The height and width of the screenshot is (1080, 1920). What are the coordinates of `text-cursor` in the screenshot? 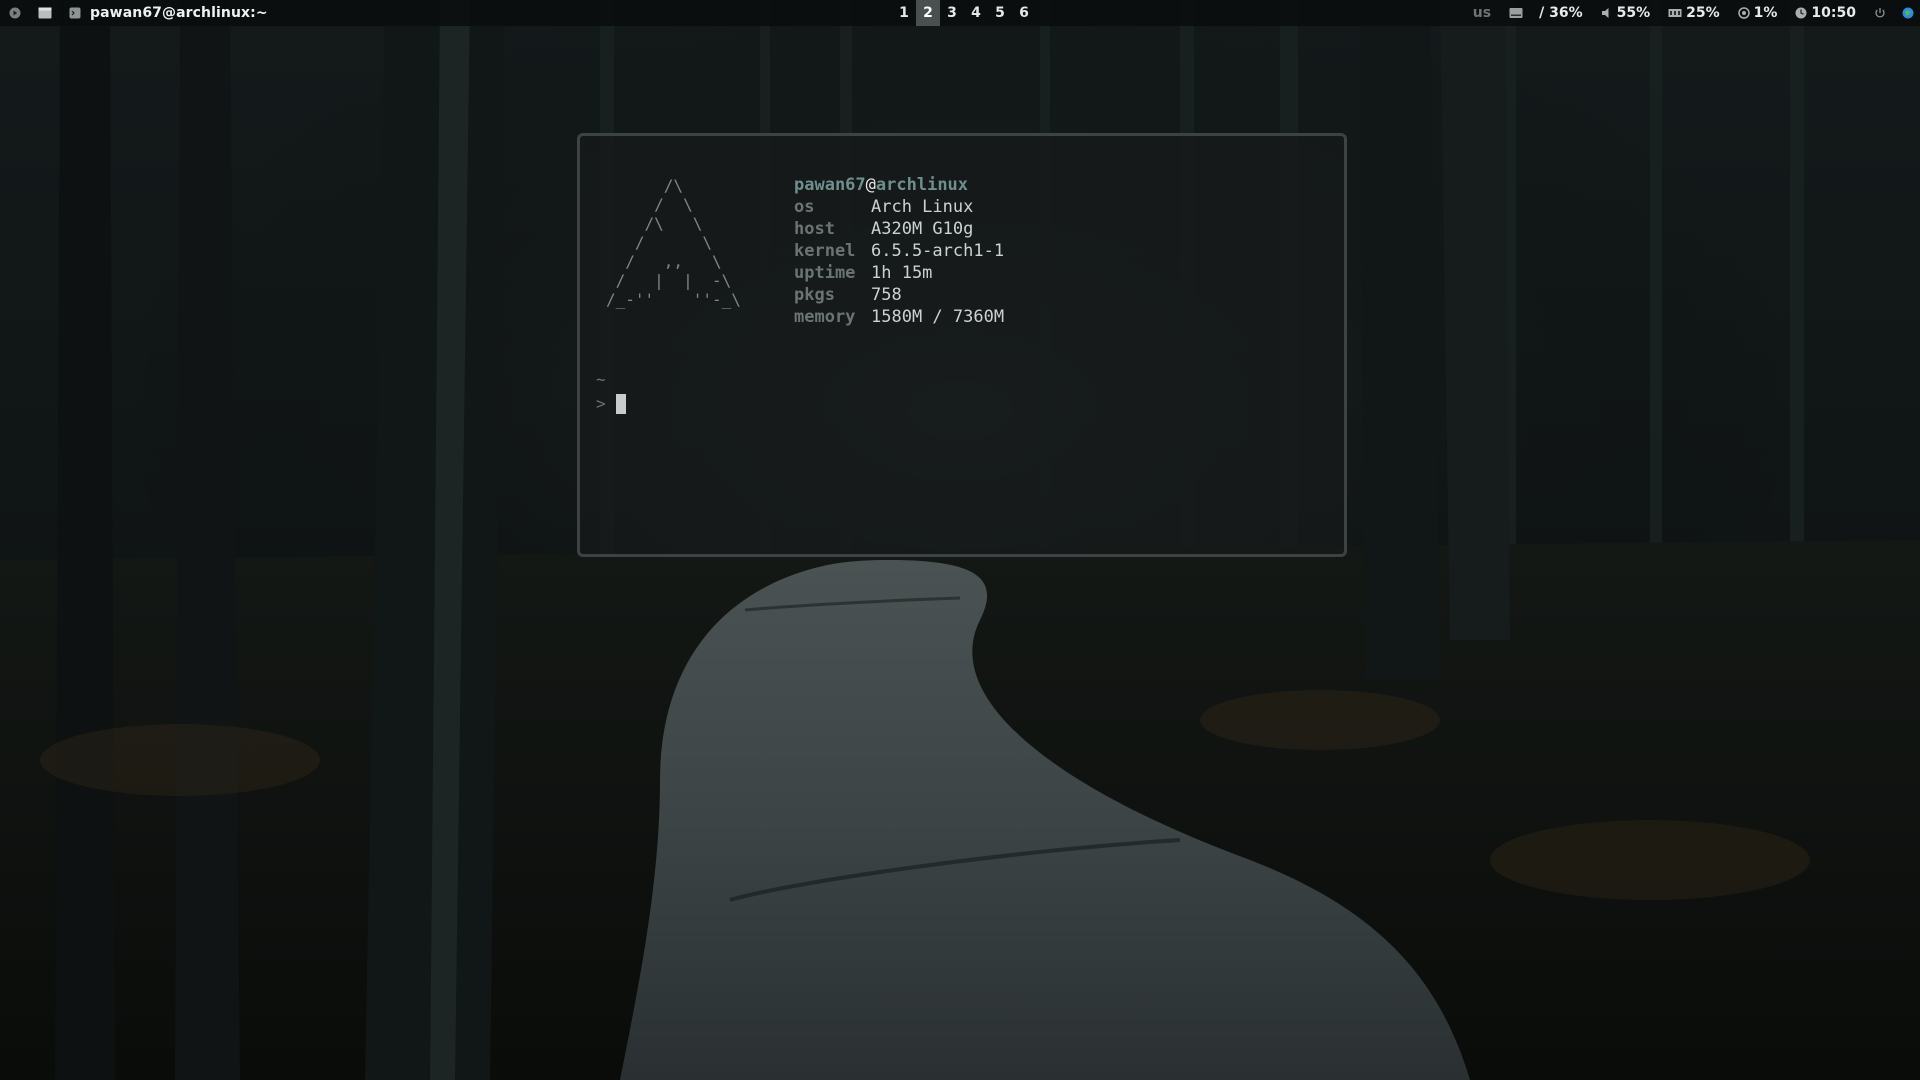 It's located at (620, 404).